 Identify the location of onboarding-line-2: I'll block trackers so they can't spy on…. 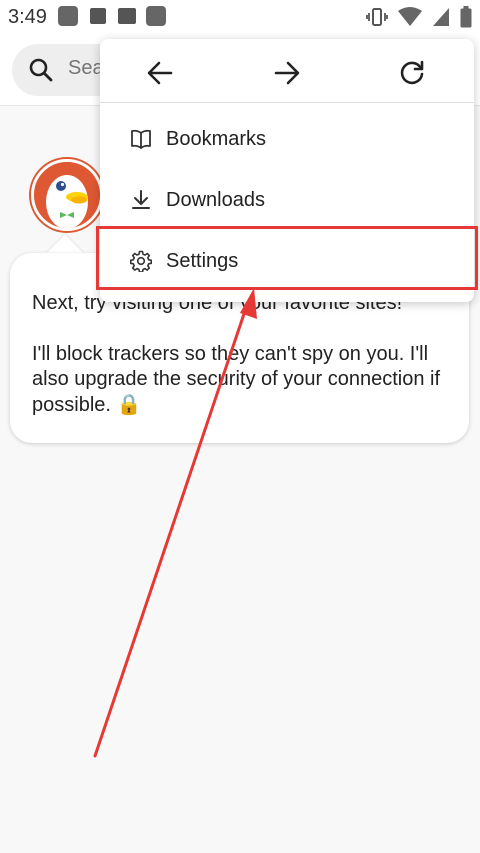
(236, 379).